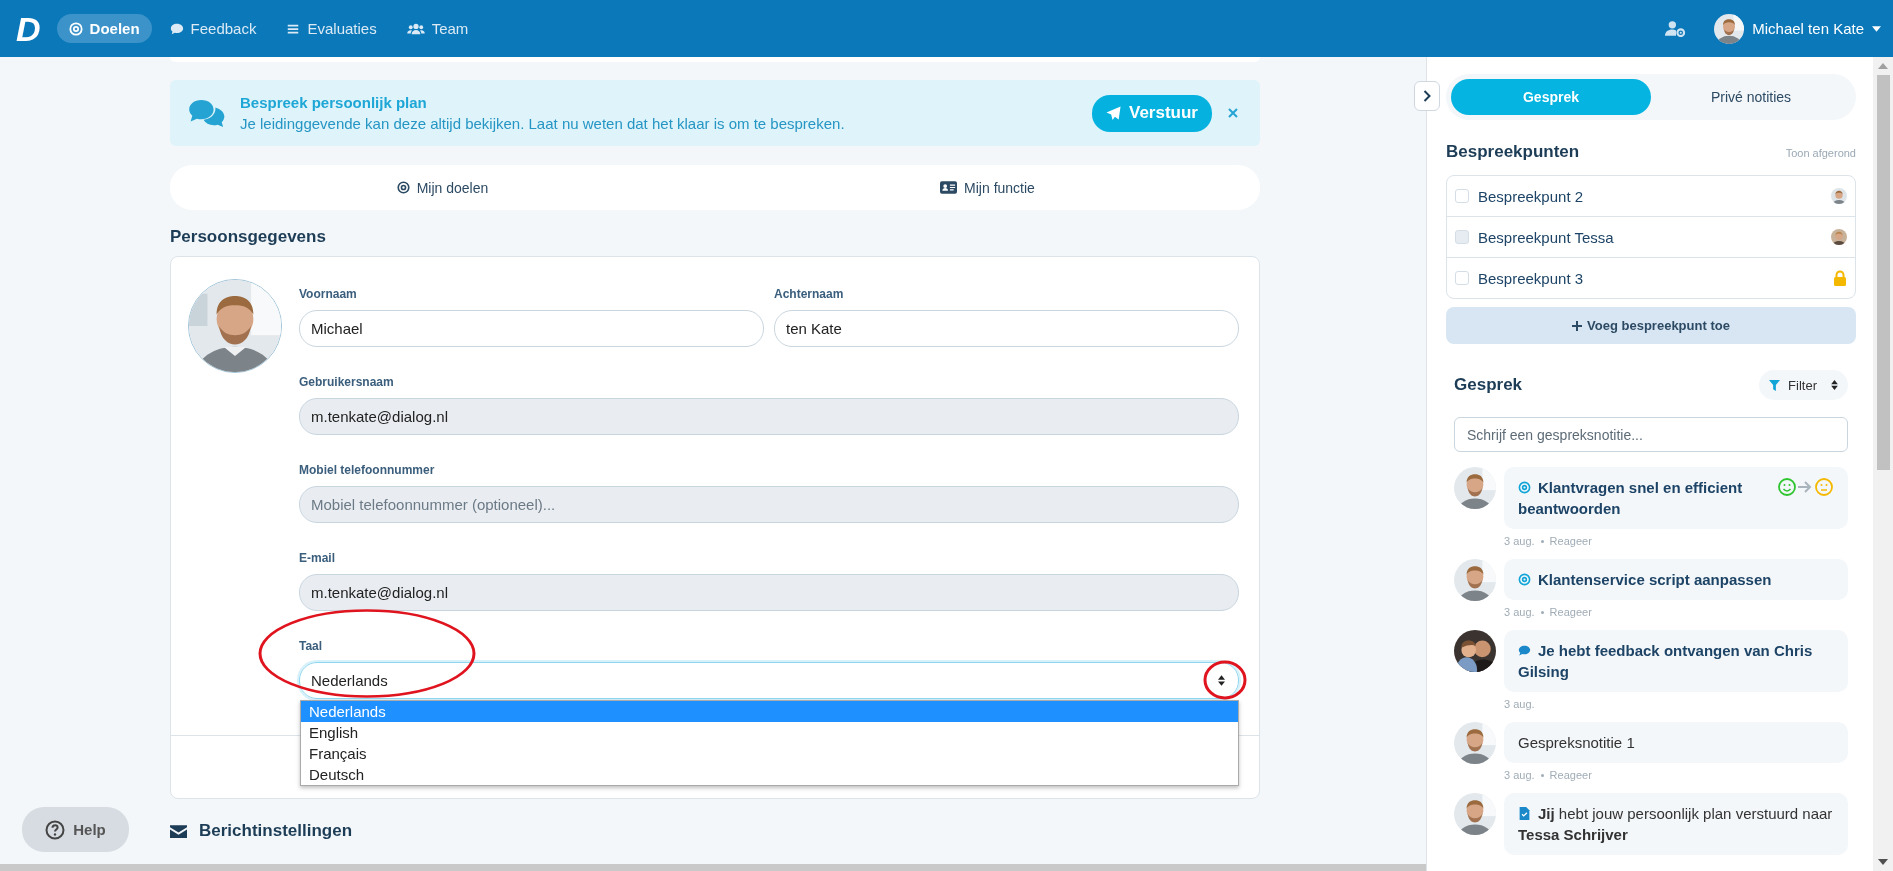  I want to click on scroll-up-icon, so click(1883, 66).